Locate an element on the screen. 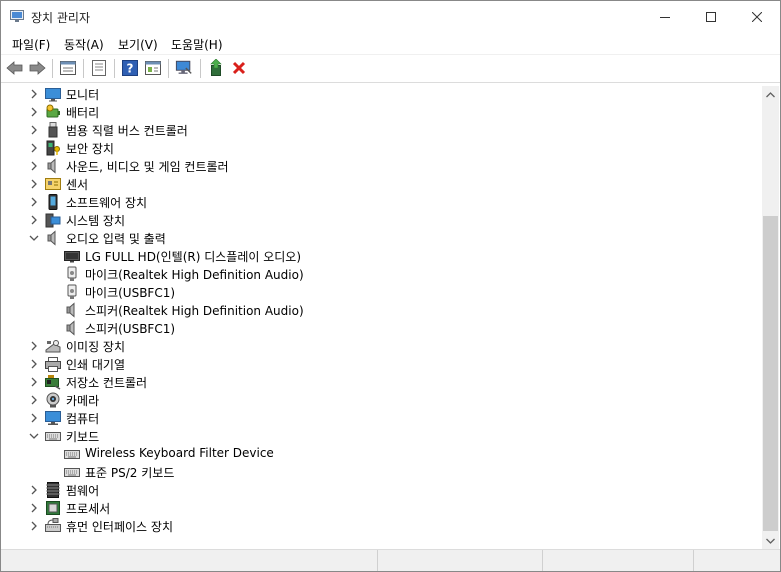 The height and width of the screenshot is (572, 781). tree-category: 사운드, 비디오 및 게임 컨트롤러 is located at coordinates (381, 166).